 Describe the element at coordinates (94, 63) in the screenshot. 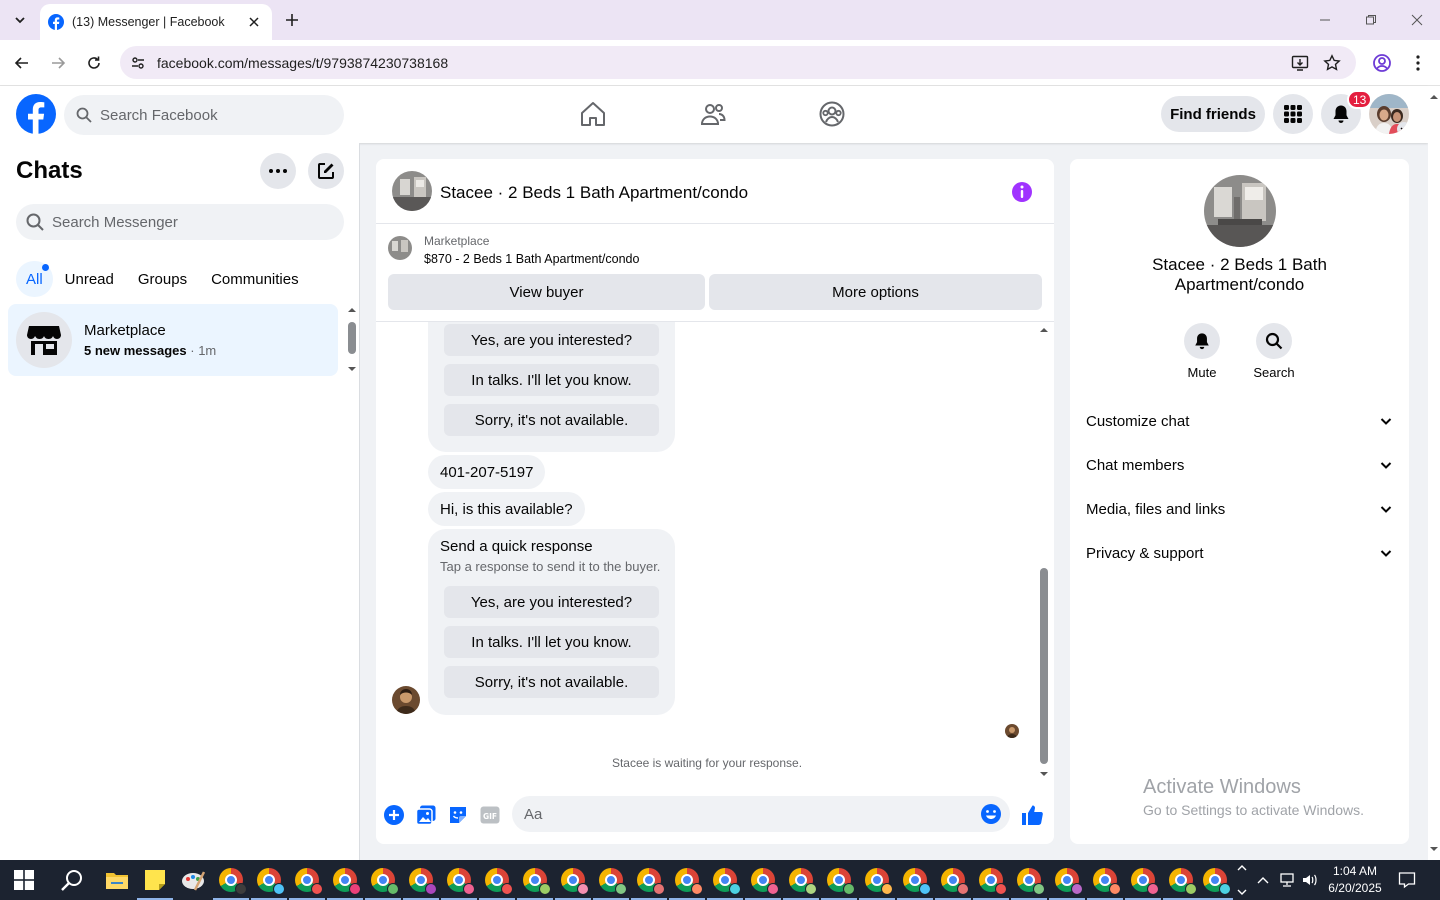

I see `reload-icon` at that location.